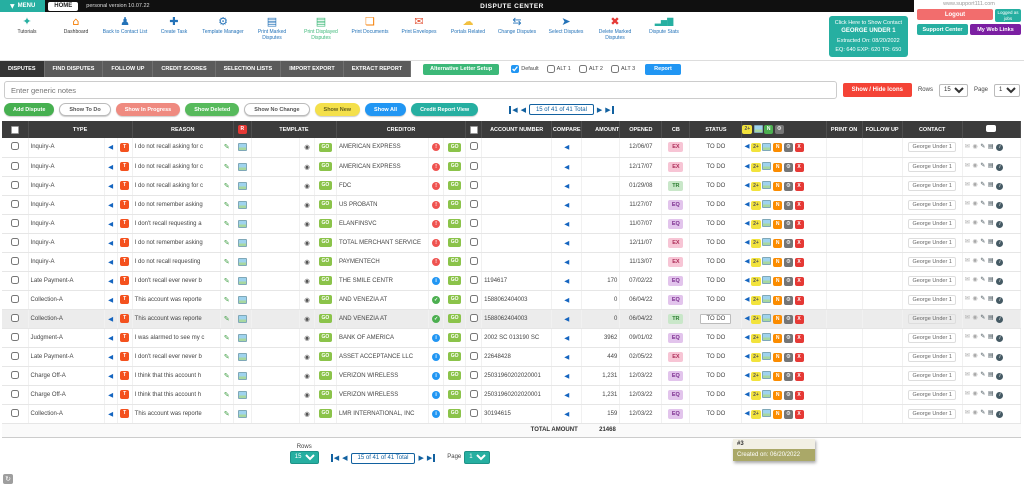 This screenshot has width=1024, height=487. I want to click on generic-notes-input, so click(420, 90).